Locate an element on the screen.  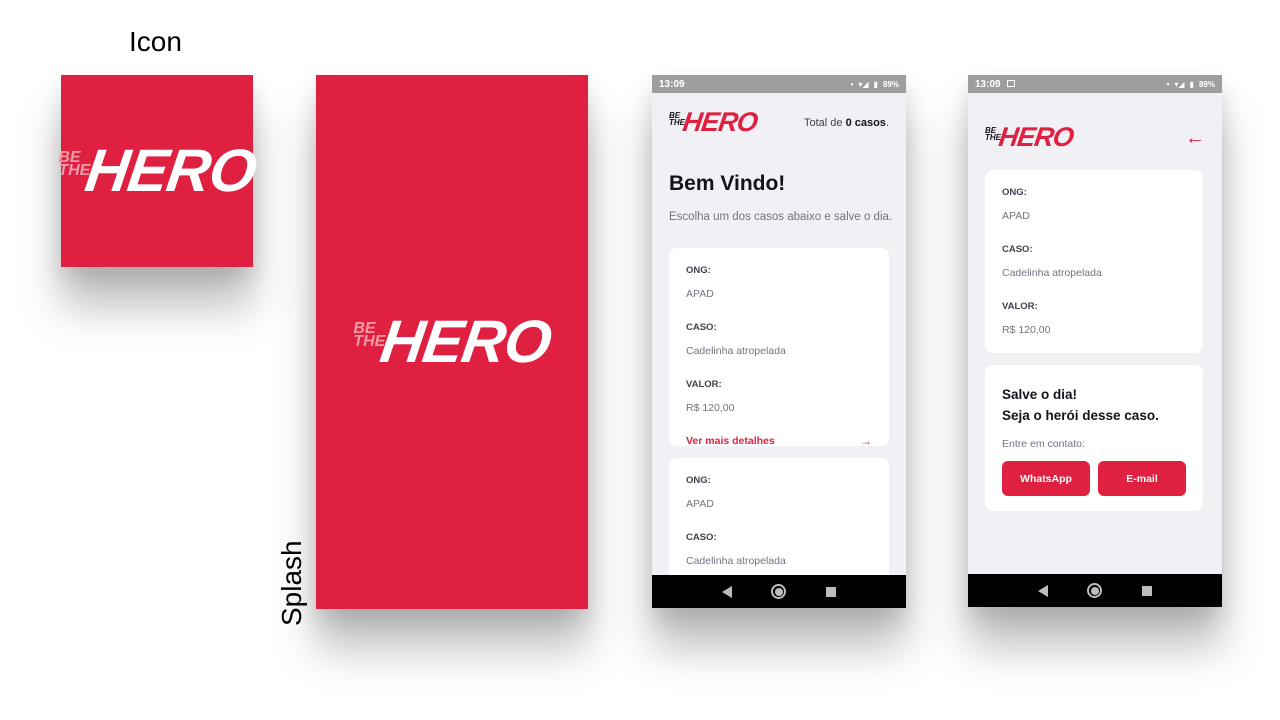
image-notification-icon is located at coordinates (1010, 83).